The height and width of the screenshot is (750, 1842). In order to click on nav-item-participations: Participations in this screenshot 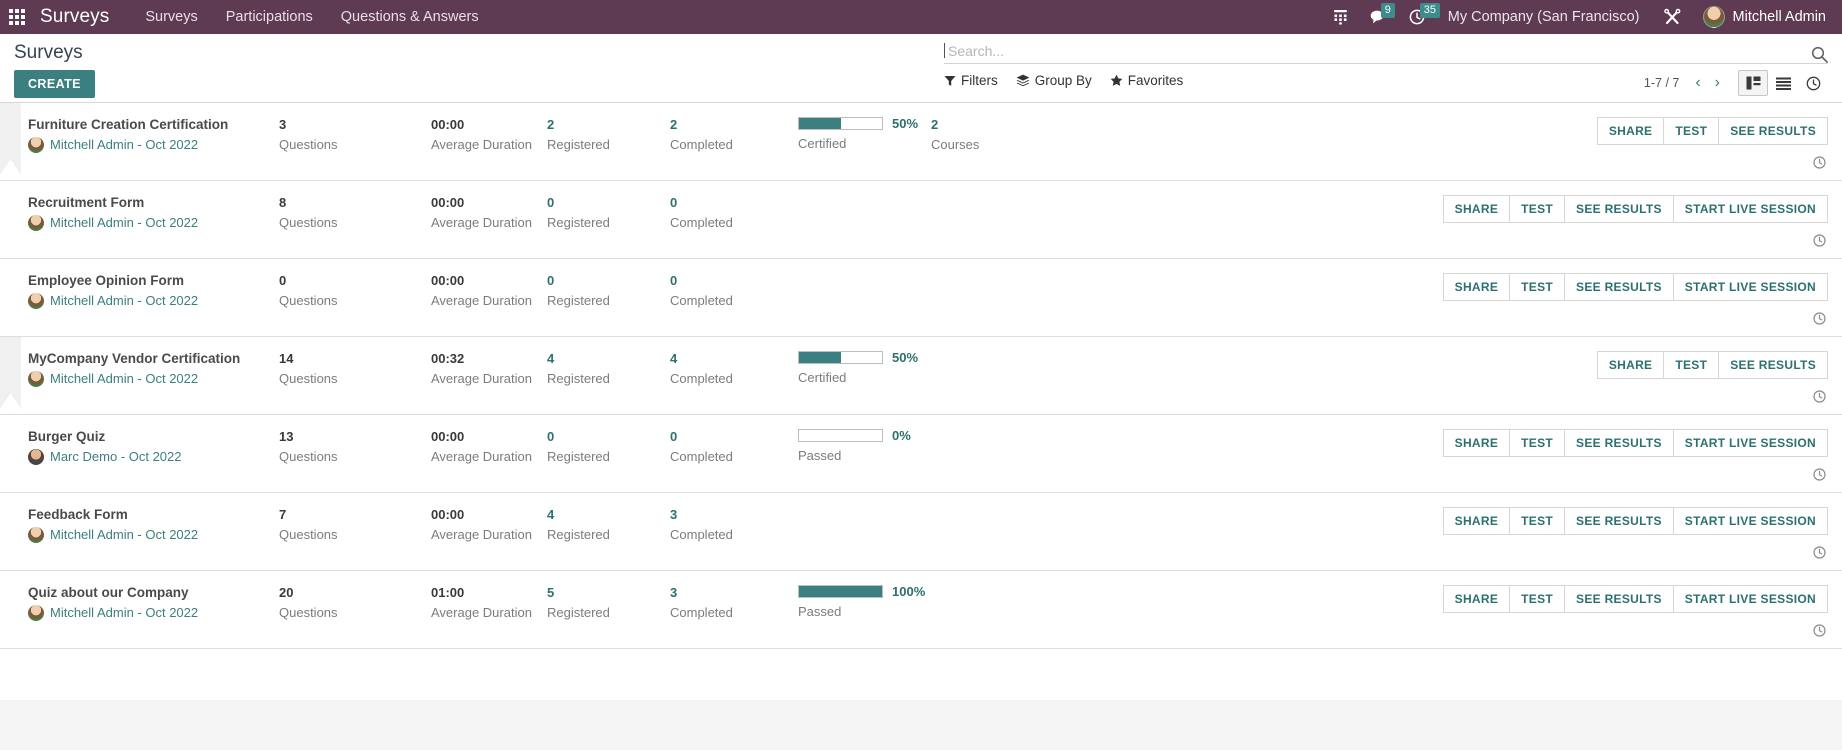, I will do `click(269, 17)`.